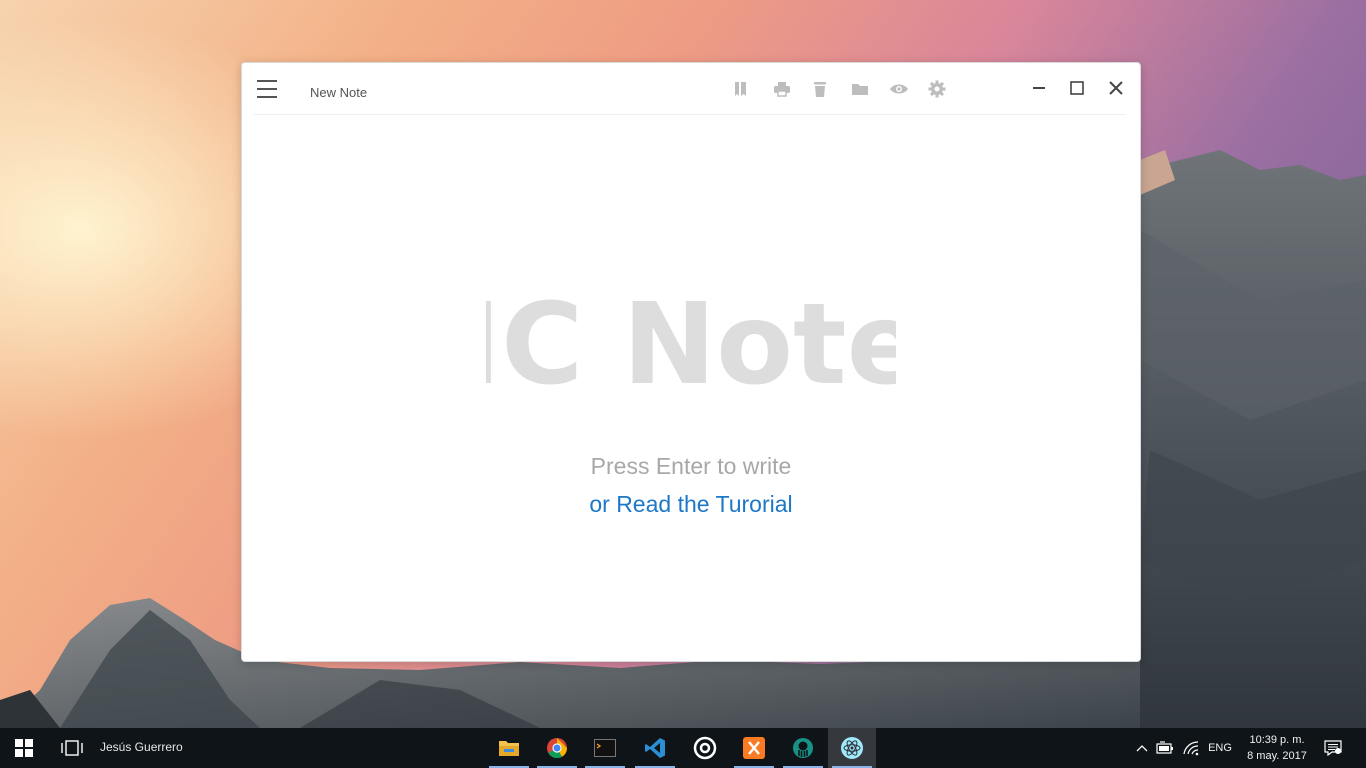 The image size is (1366, 768). Describe the element at coordinates (741, 89) in the screenshot. I see `bookmark-icon` at that location.